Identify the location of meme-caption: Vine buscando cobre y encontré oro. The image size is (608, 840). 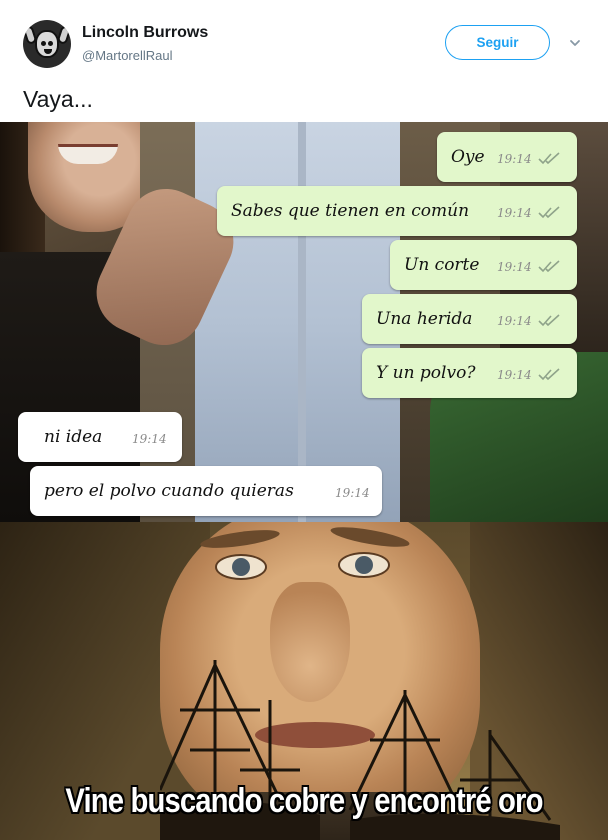
(304, 801).